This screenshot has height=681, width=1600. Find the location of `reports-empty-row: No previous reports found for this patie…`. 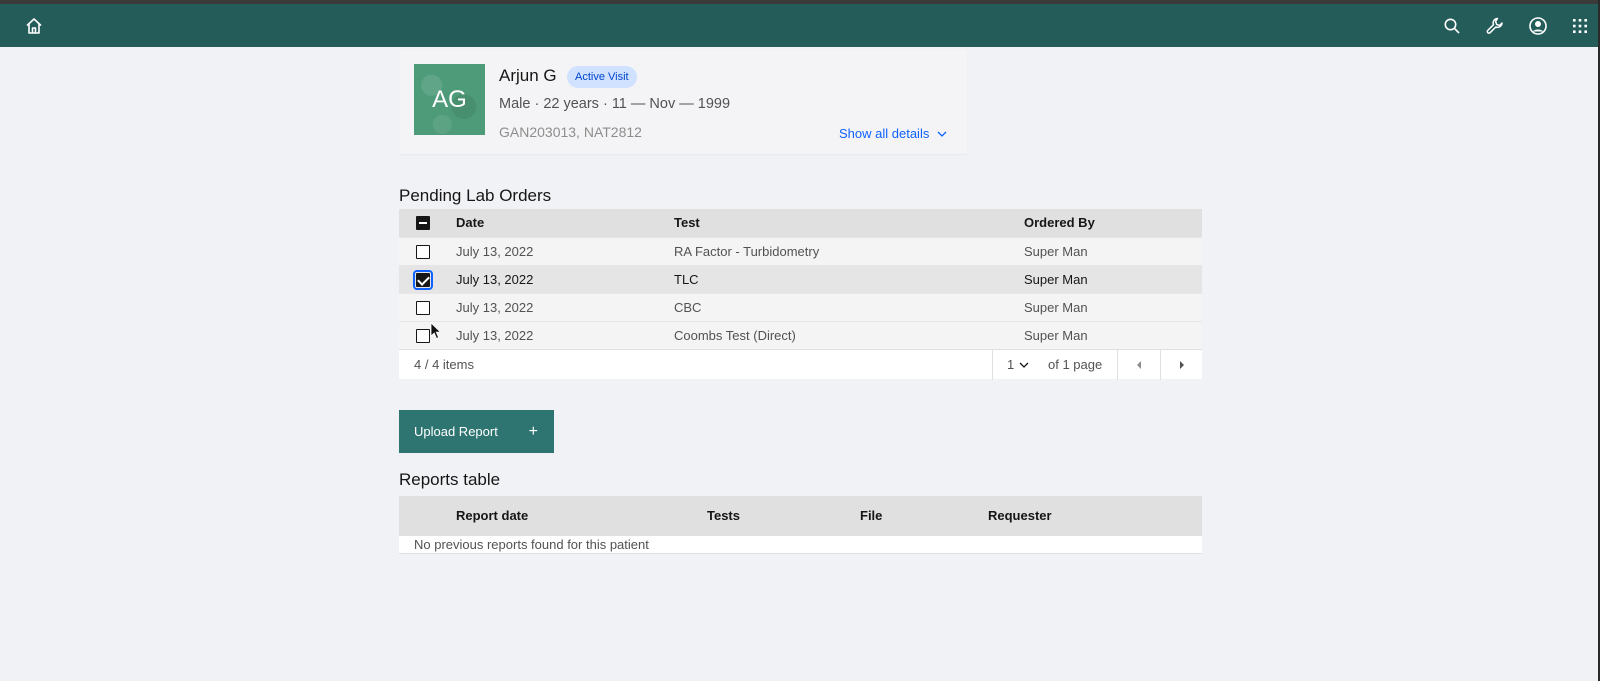

reports-empty-row: No previous reports found for this patie… is located at coordinates (800, 545).